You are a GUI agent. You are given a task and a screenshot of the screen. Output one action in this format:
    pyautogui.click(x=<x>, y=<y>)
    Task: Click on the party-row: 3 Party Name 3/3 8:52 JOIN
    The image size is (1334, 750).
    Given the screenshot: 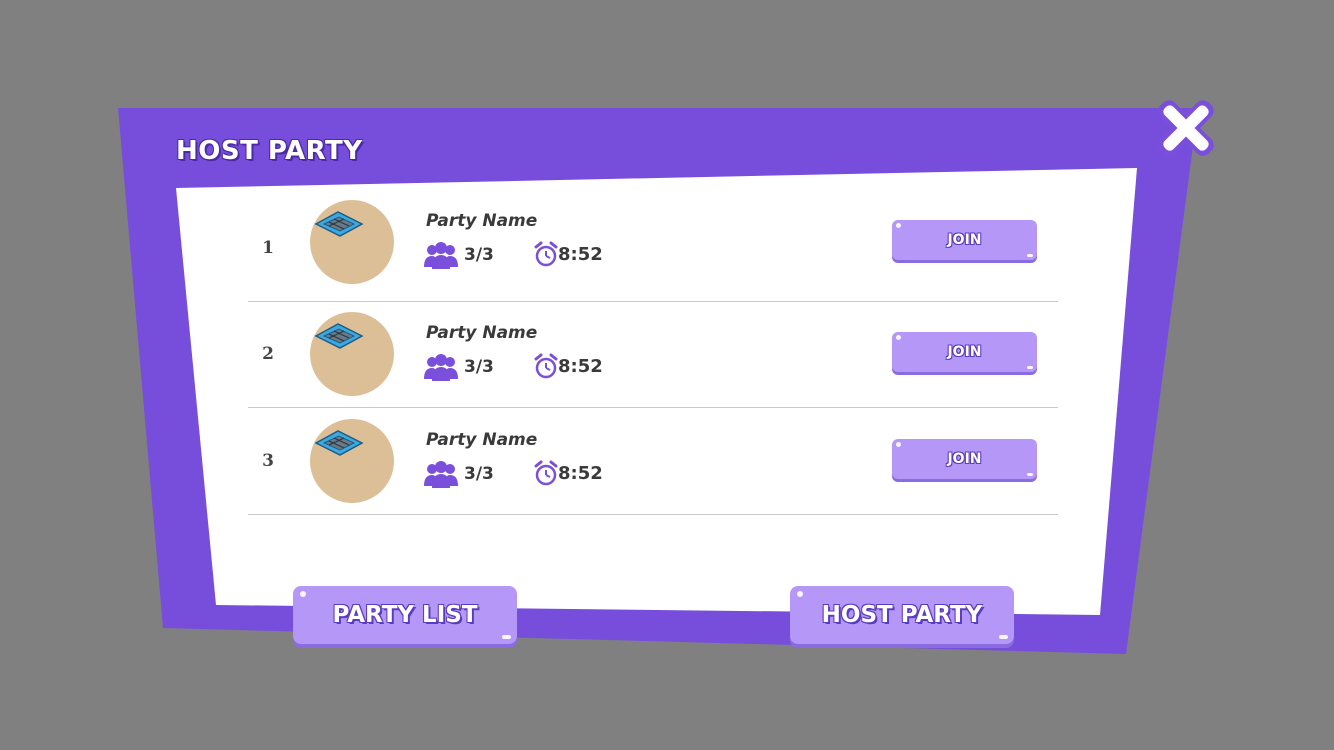 What is the action you would take?
    pyautogui.click(x=653, y=461)
    